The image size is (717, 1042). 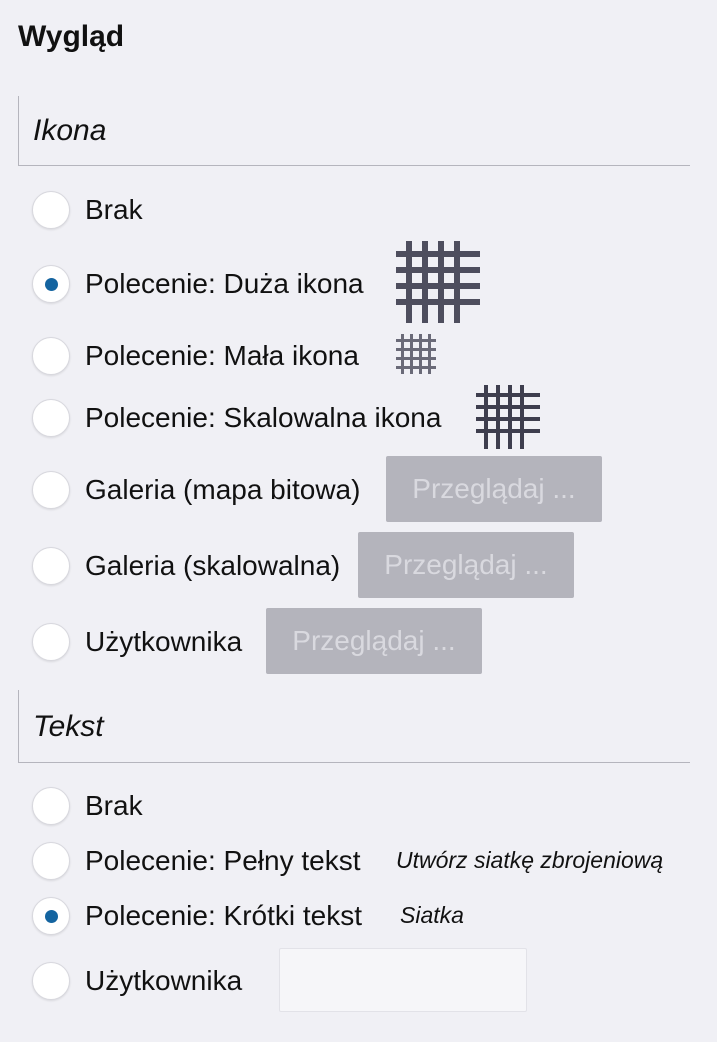 I want to click on icon-none-label: Brak, so click(x=114, y=209).